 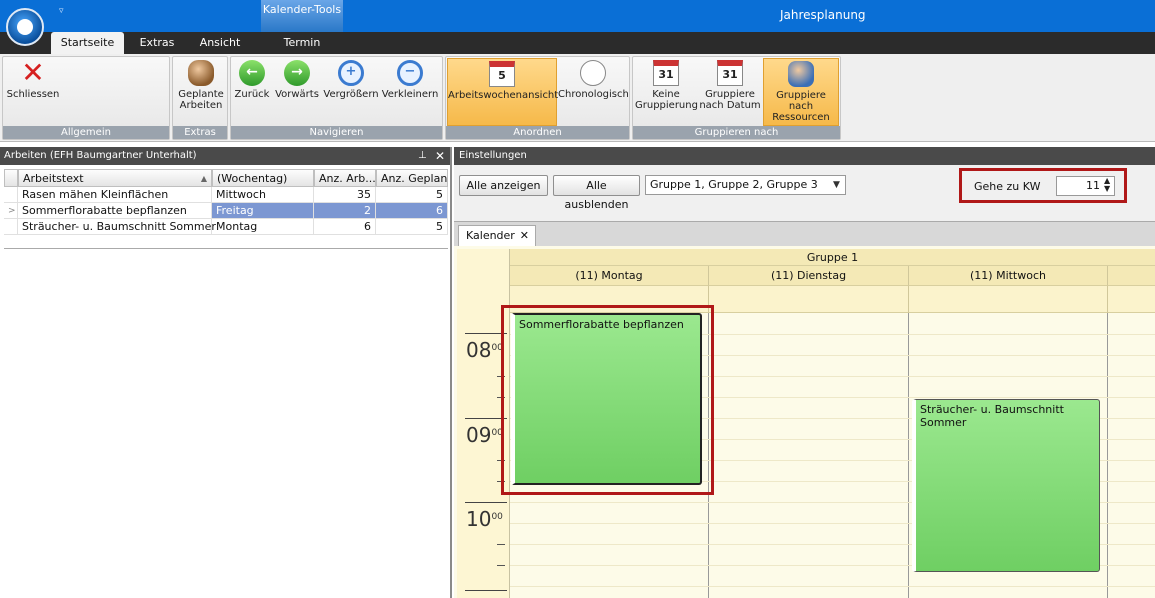 I want to click on tab-ansicht: Ansicht, so click(x=220, y=43).